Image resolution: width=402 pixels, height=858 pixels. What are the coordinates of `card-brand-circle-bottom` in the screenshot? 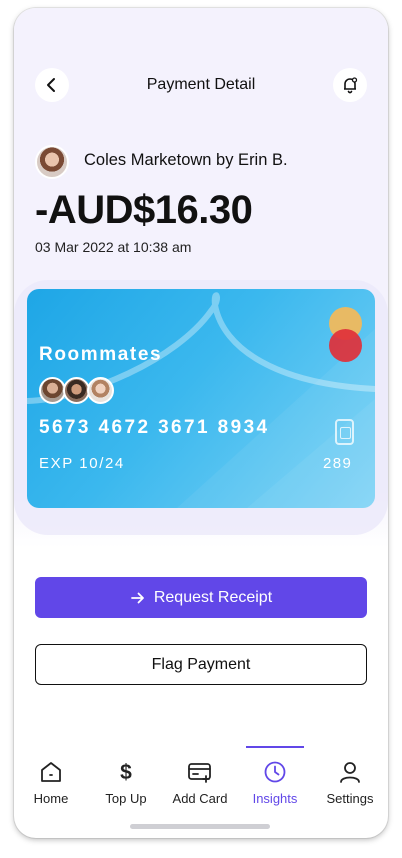 It's located at (345, 345).